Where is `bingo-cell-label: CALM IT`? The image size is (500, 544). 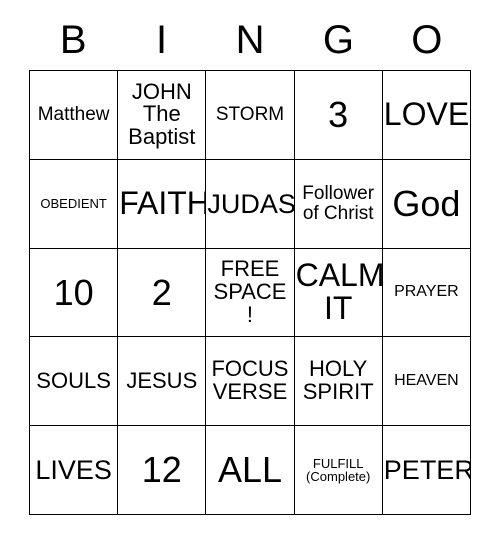
bingo-cell-label: CALM IT is located at coordinates (339, 292).